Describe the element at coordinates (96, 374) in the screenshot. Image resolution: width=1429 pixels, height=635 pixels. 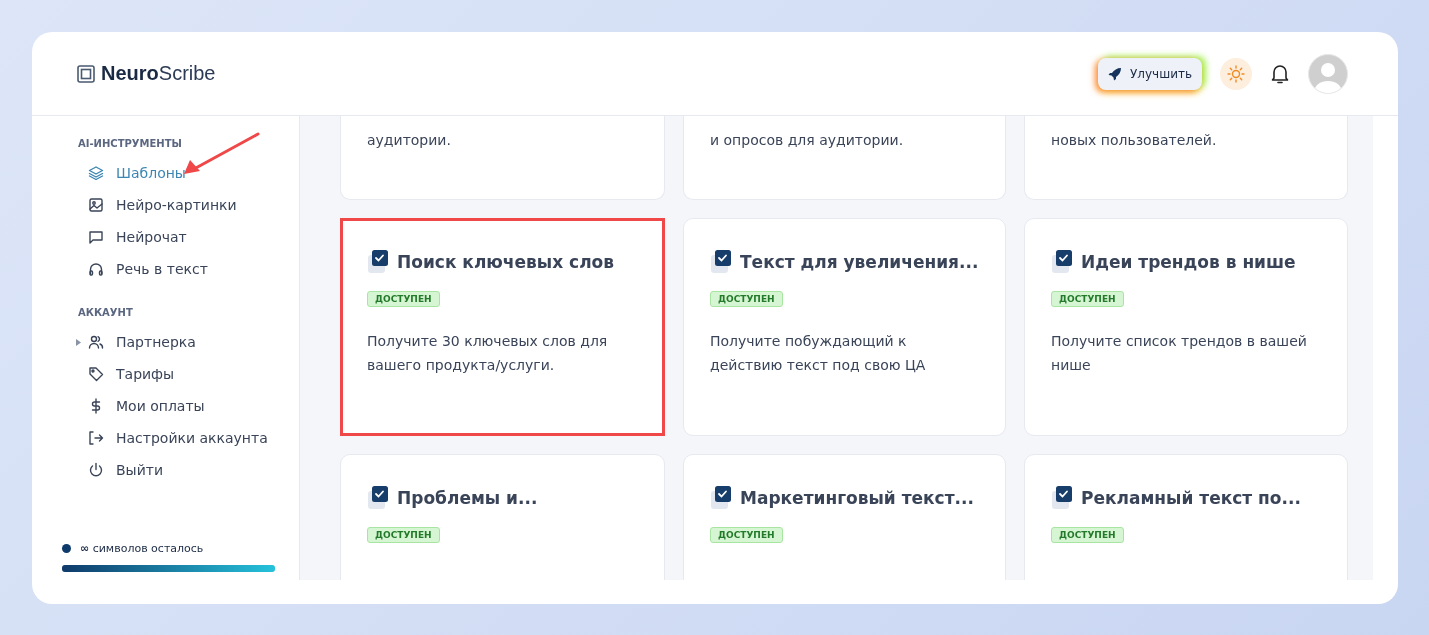
I see `tag-icon` at that location.